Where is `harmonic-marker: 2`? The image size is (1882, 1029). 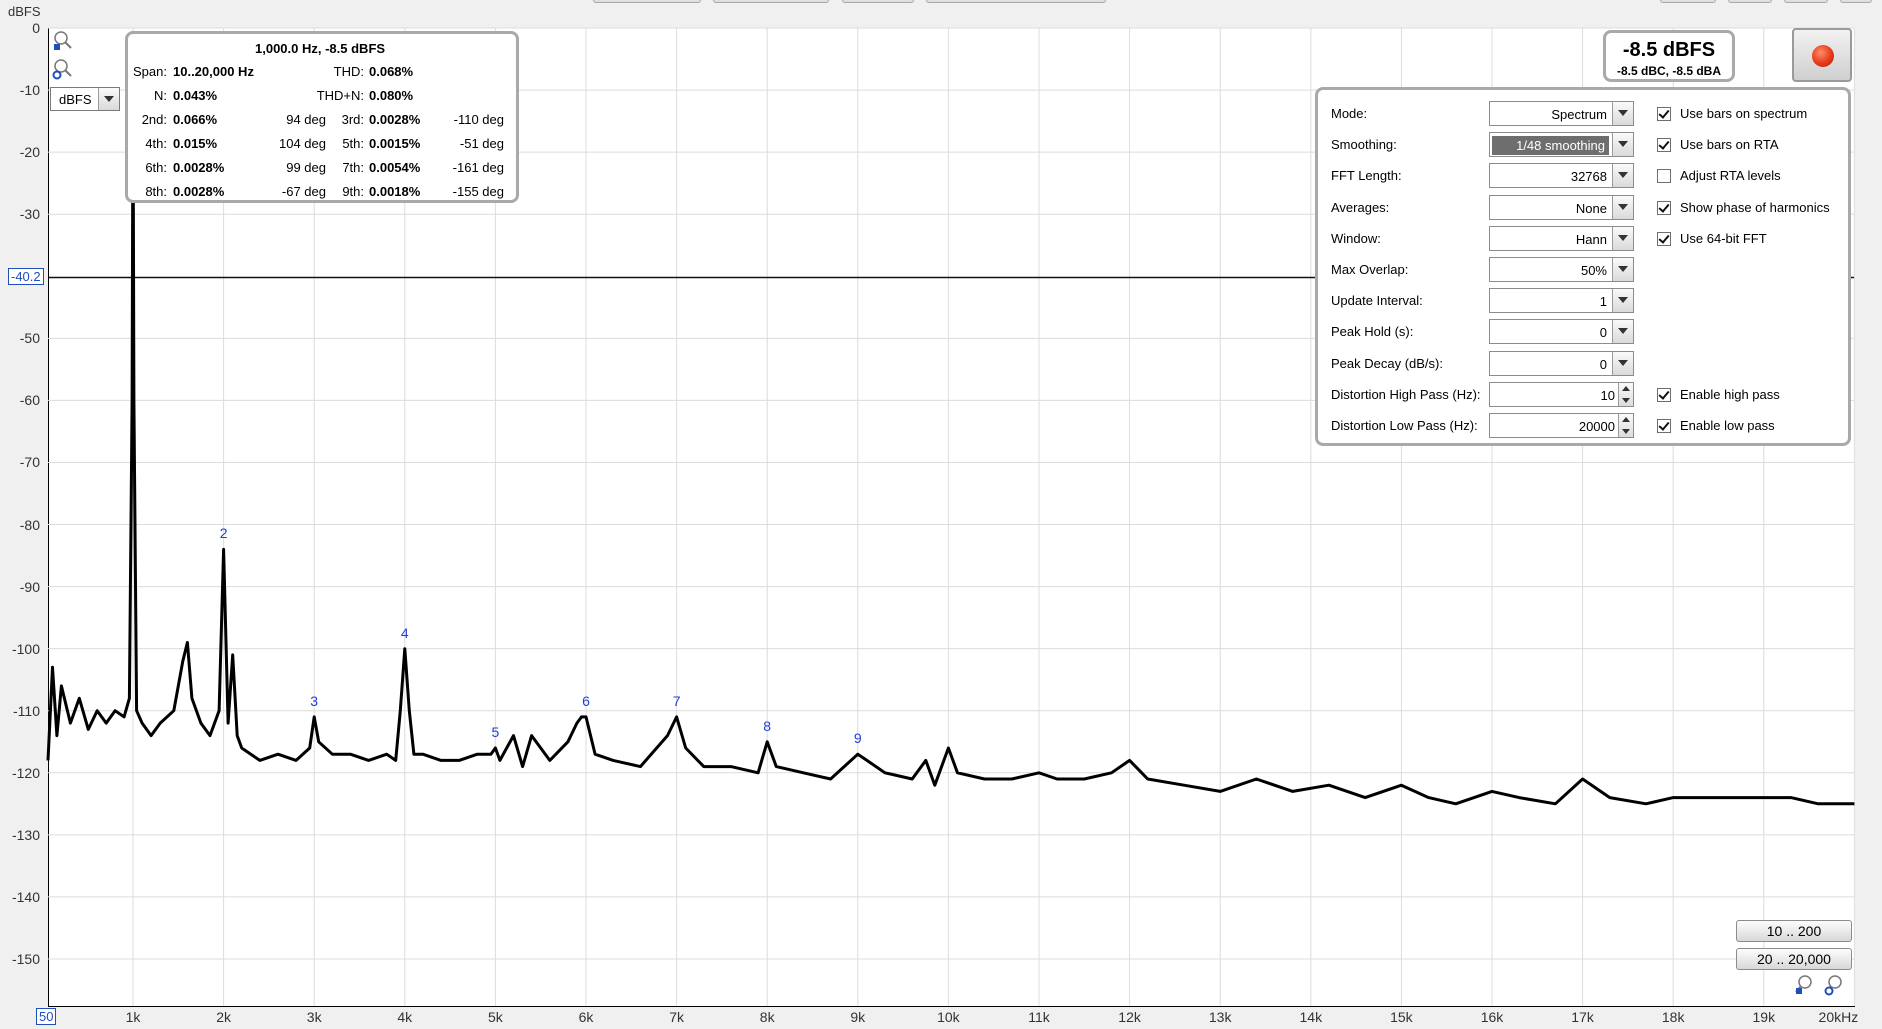 harmonic-marker: 2 is located at coordinates (223, 533).